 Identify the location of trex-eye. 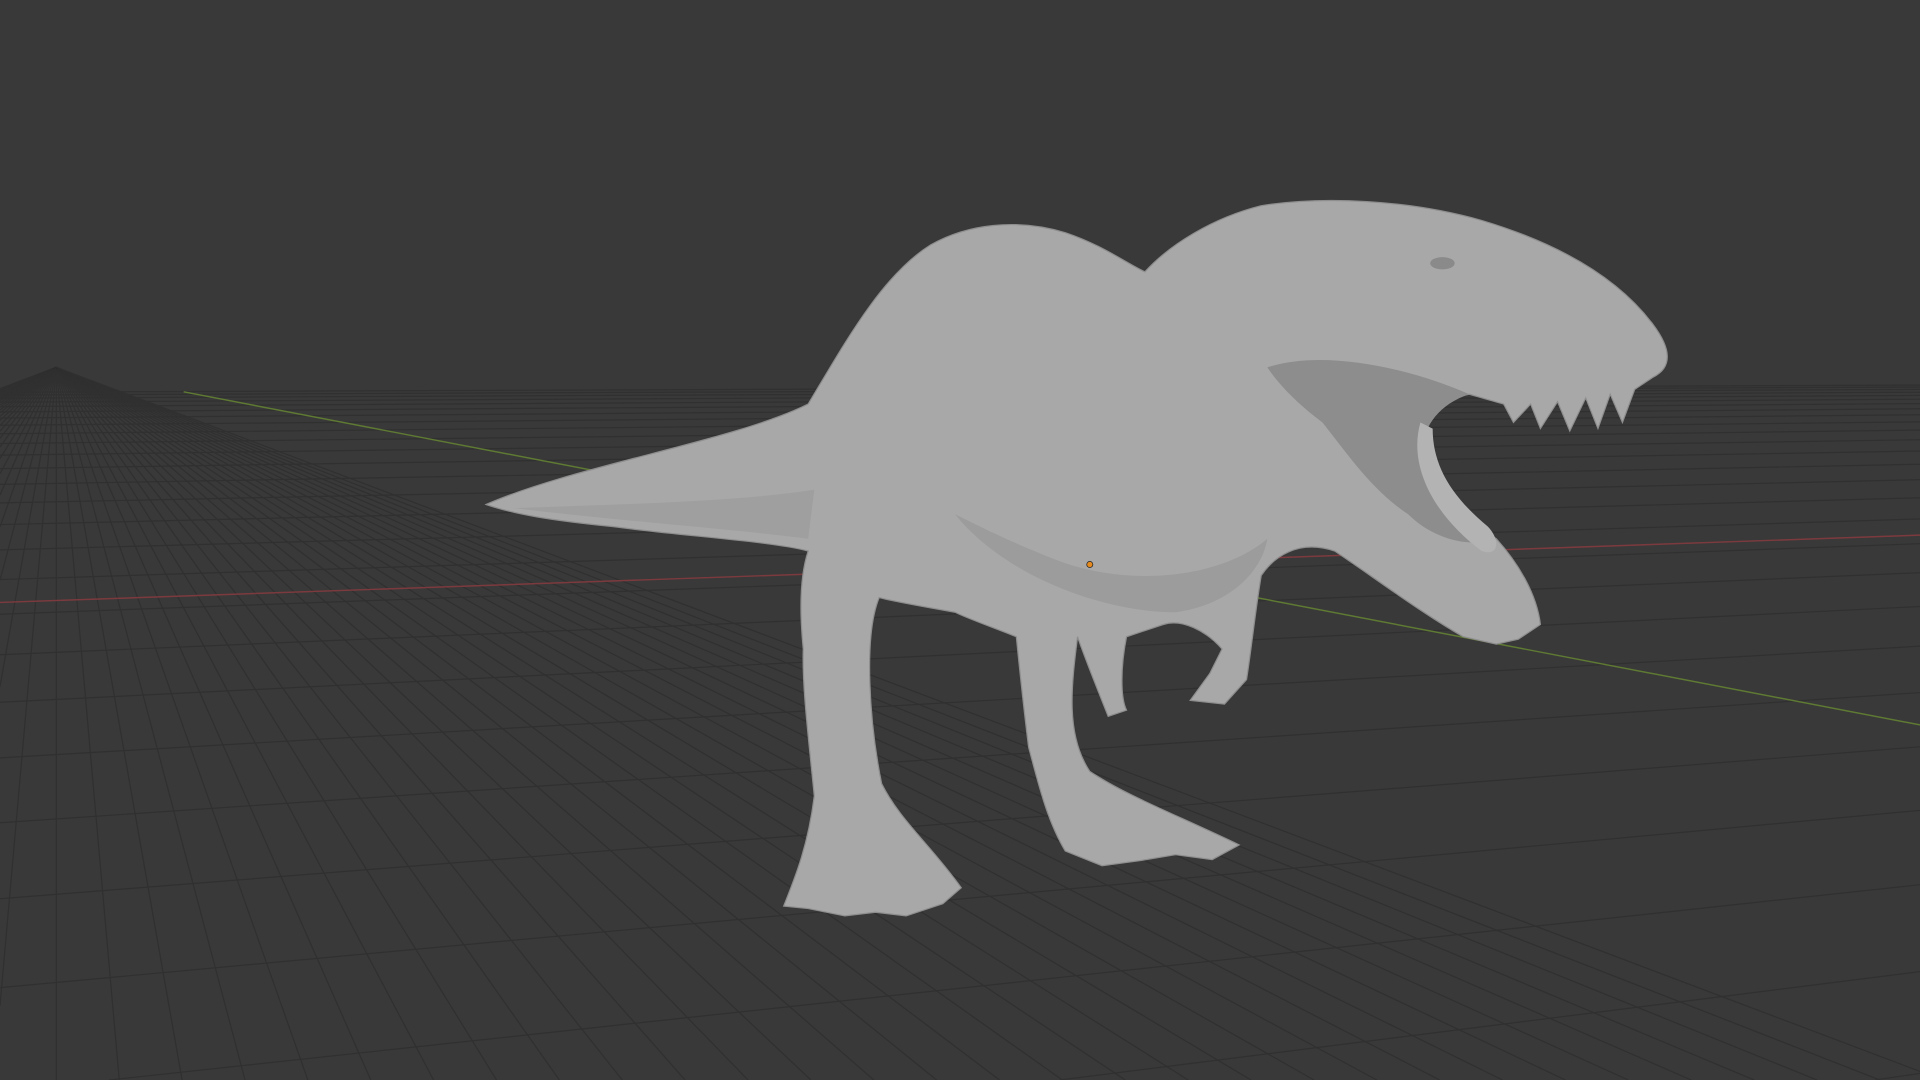
(1442, 263).